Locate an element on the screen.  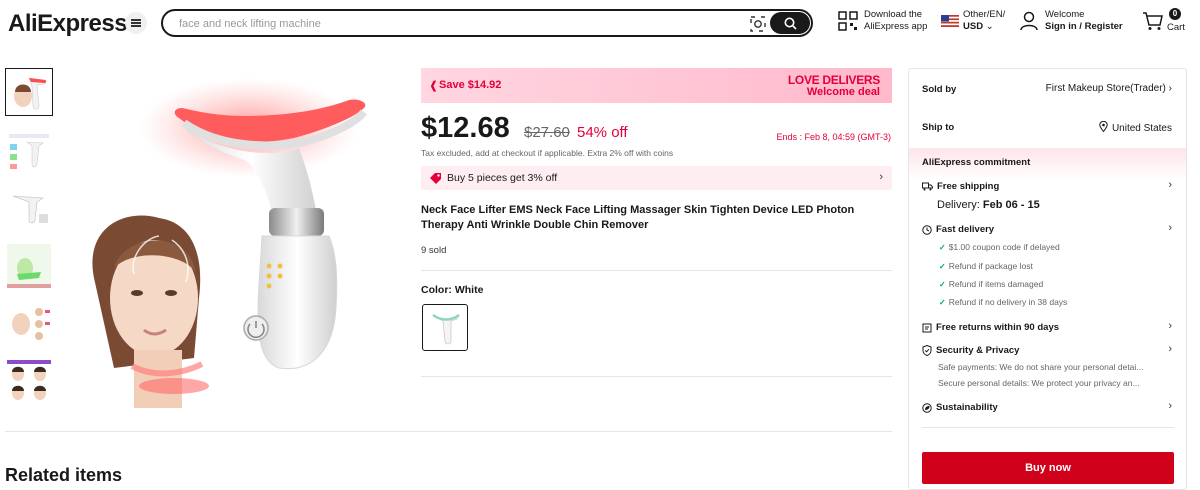
chevron-down-icon: ⌄ is located at coordinates (989, 26).